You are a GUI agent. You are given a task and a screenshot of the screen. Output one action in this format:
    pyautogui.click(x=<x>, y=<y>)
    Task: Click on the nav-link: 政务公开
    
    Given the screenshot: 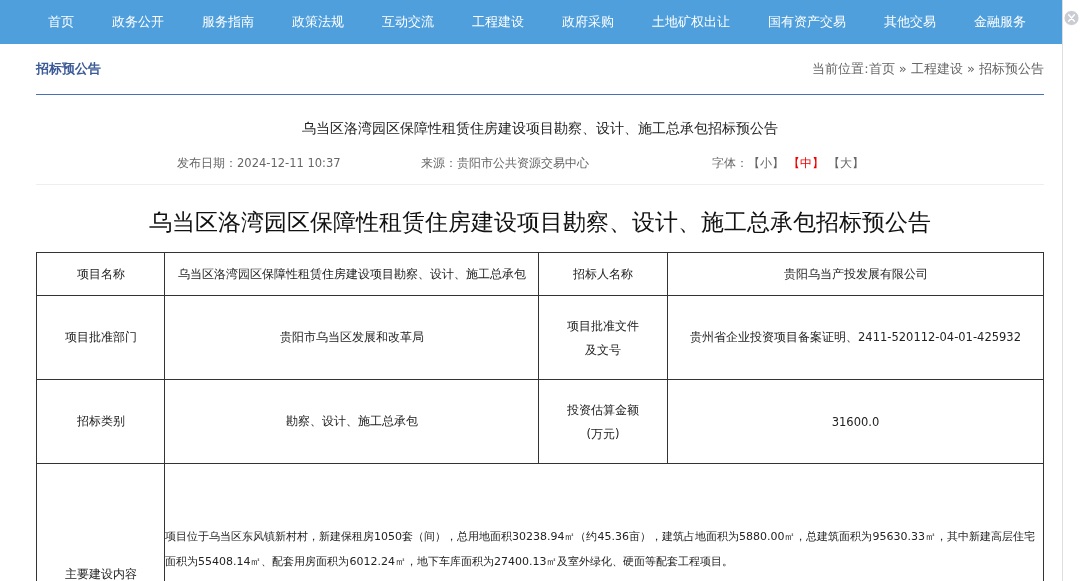 What is the action you would take?
    pyautogui.click(x=138, y=22)
    